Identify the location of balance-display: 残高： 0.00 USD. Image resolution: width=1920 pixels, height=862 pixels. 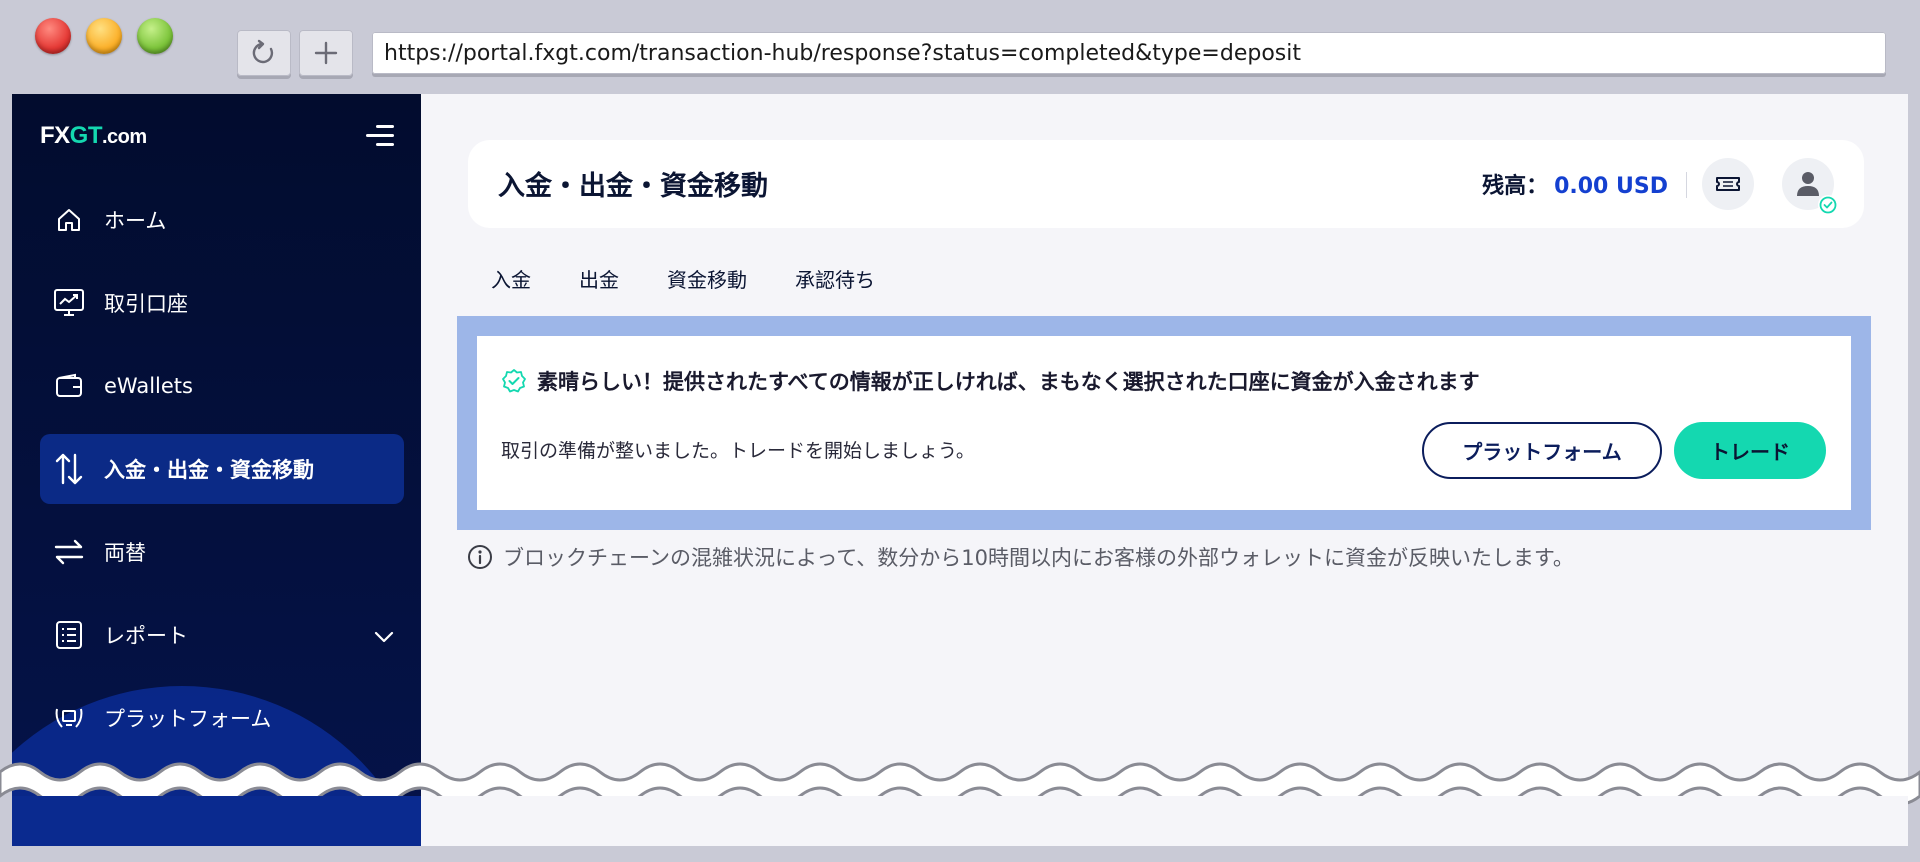
(1575, 184).